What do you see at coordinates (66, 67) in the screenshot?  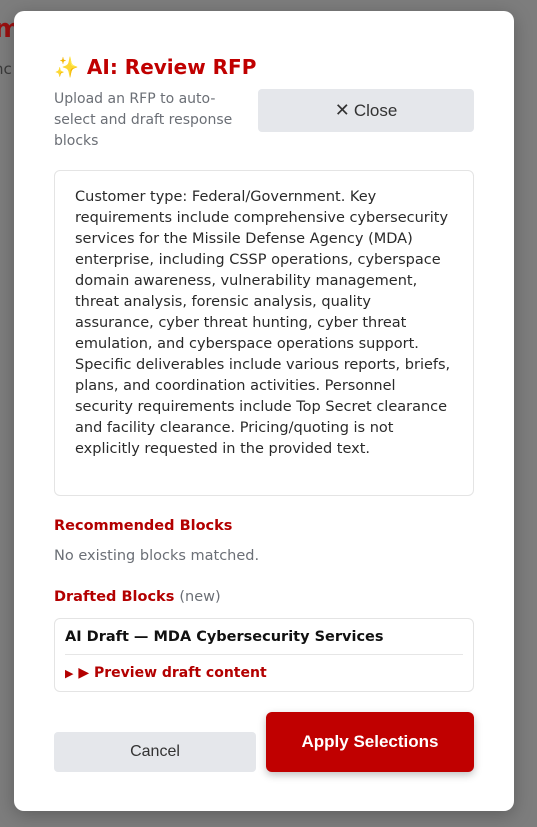 I see `sparkles-icon: ✨` at bounding box center [66, 67].